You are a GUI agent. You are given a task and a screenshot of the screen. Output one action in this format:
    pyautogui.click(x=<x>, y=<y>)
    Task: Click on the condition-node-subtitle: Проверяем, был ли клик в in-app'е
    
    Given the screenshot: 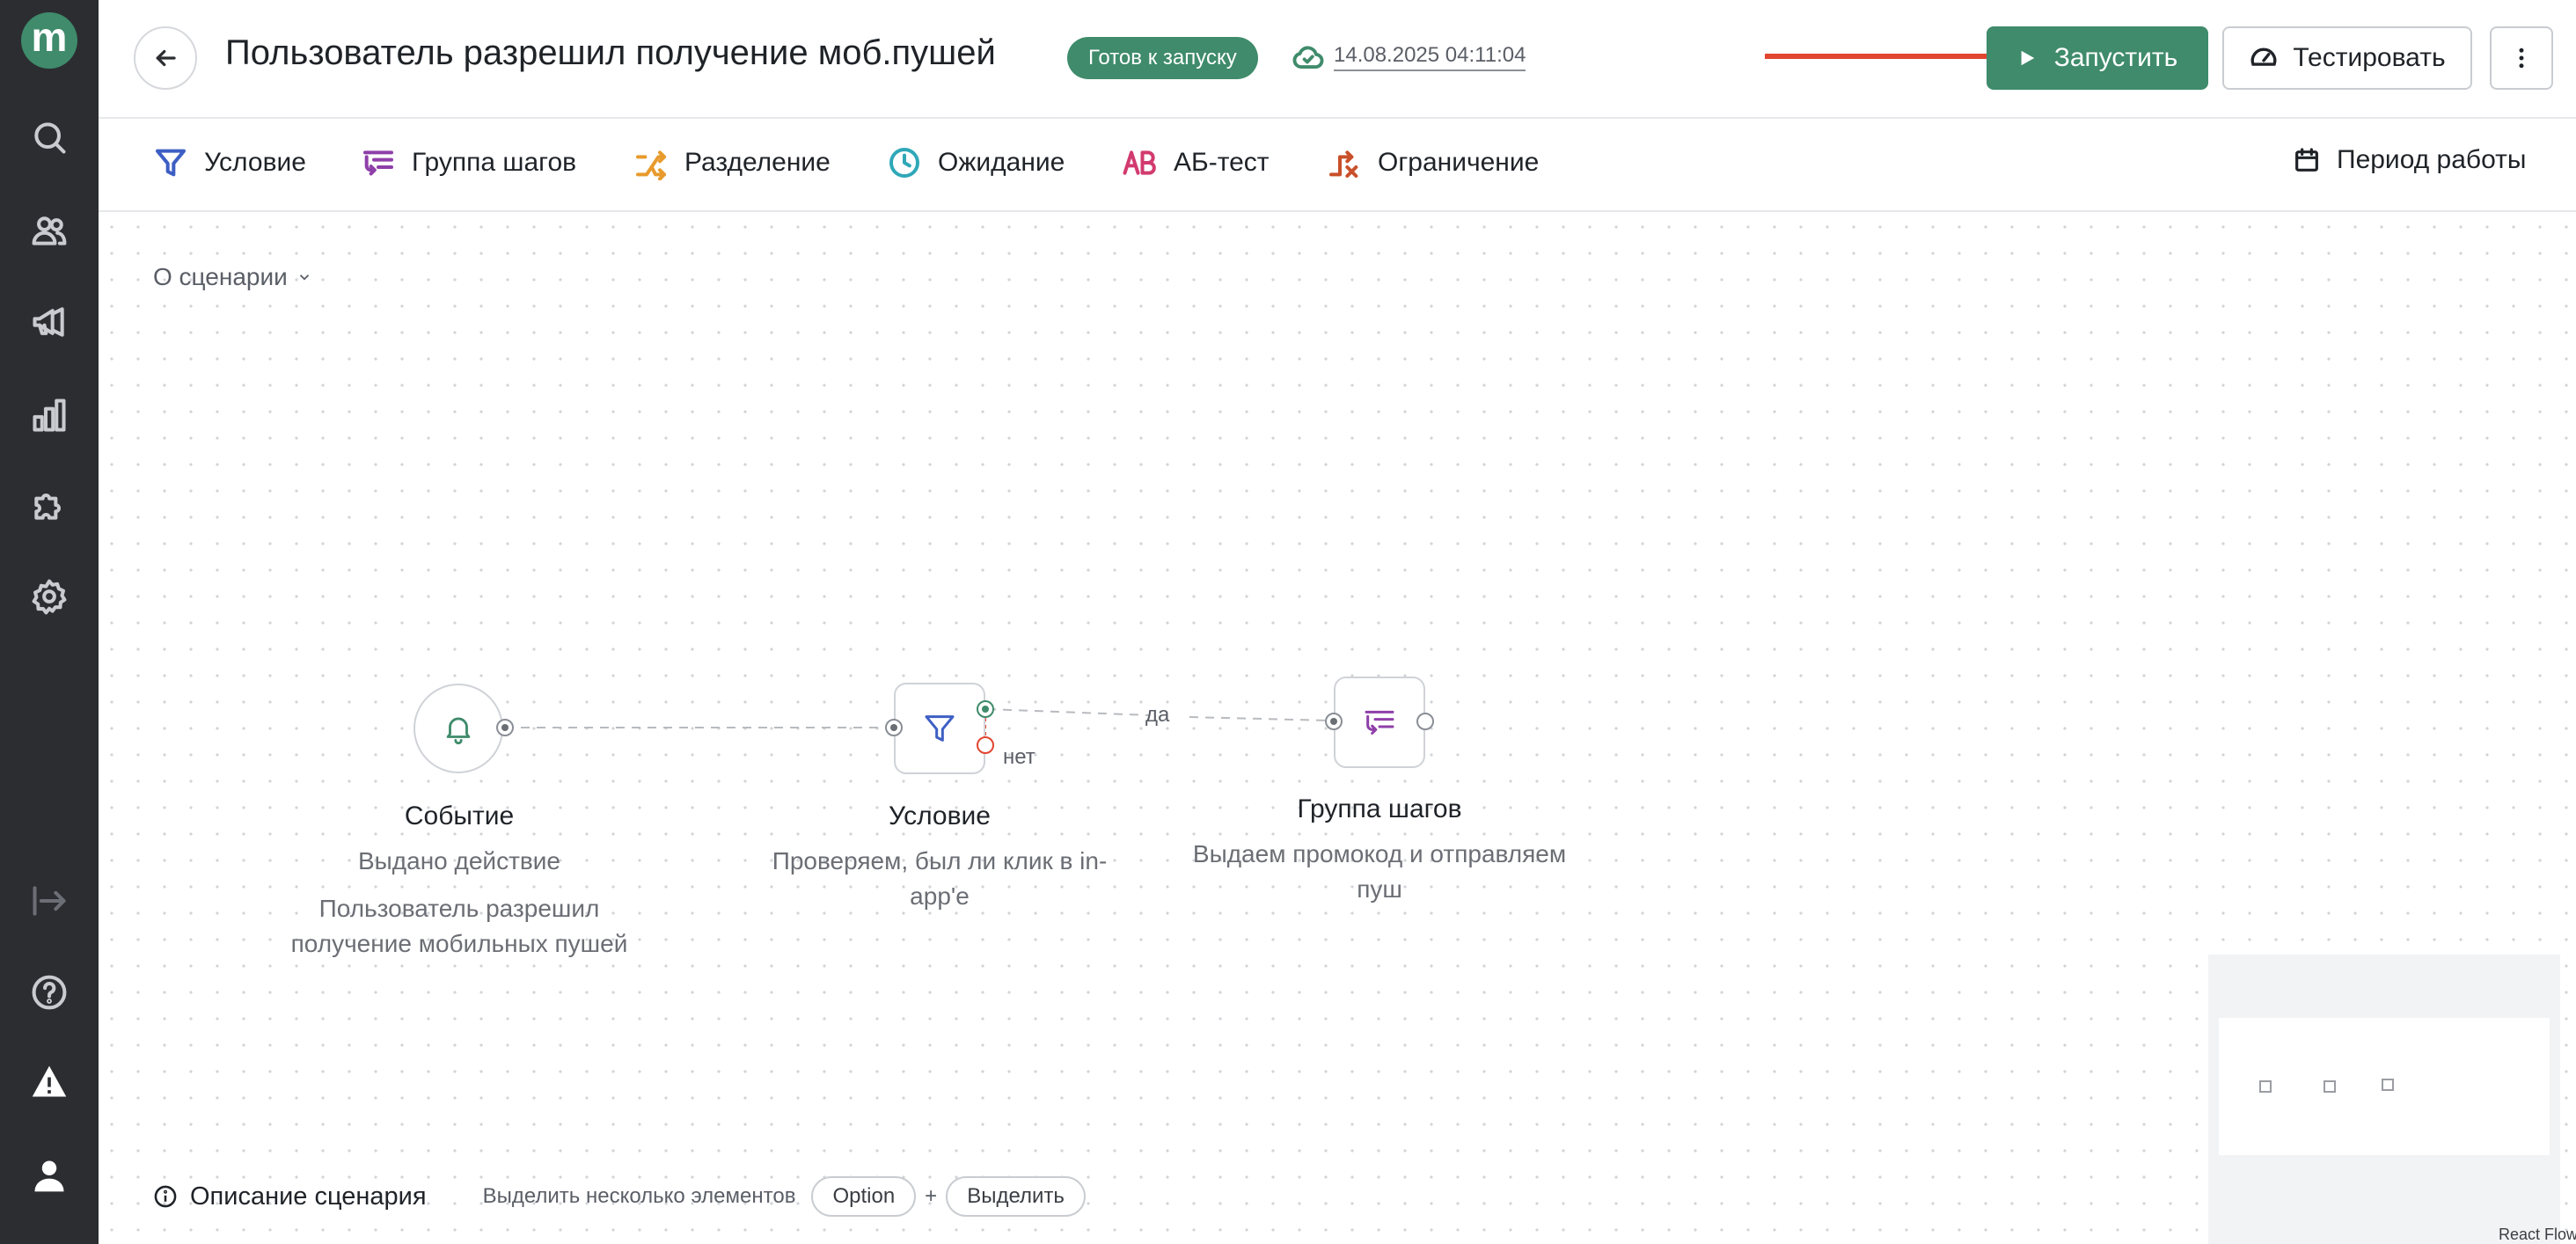 What is the action you would take?
    pyautogui.click(x=940, y=878)
    